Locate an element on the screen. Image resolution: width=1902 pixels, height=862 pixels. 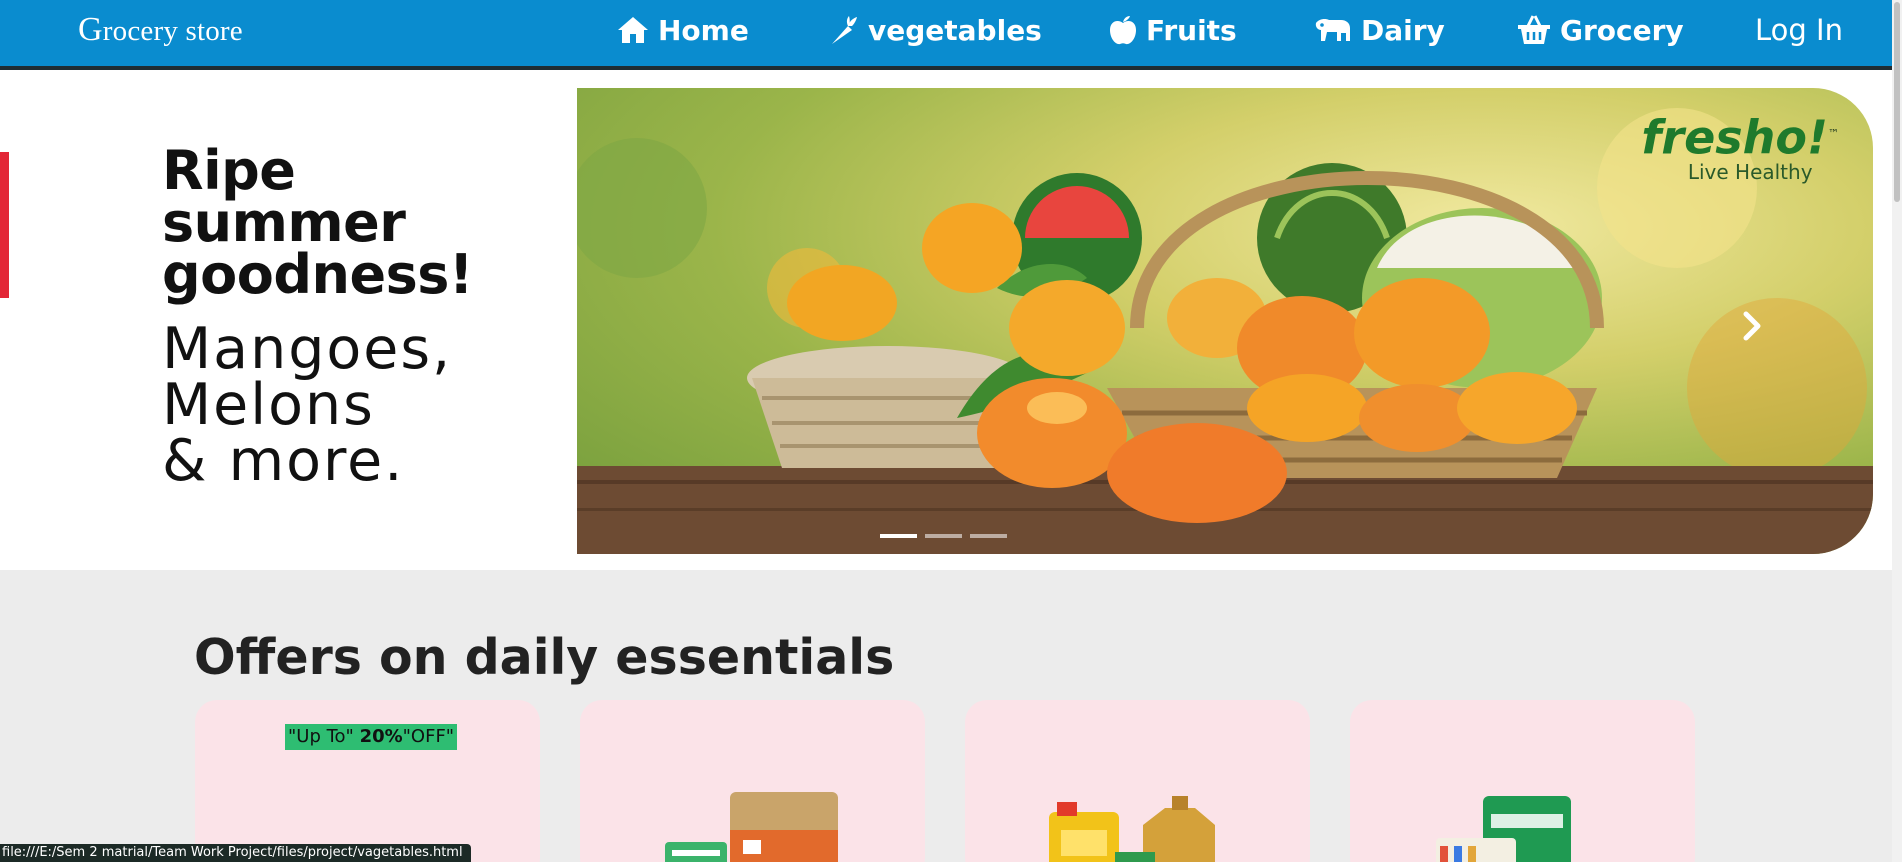
apple-icon is located at coordinates (1123, 30).